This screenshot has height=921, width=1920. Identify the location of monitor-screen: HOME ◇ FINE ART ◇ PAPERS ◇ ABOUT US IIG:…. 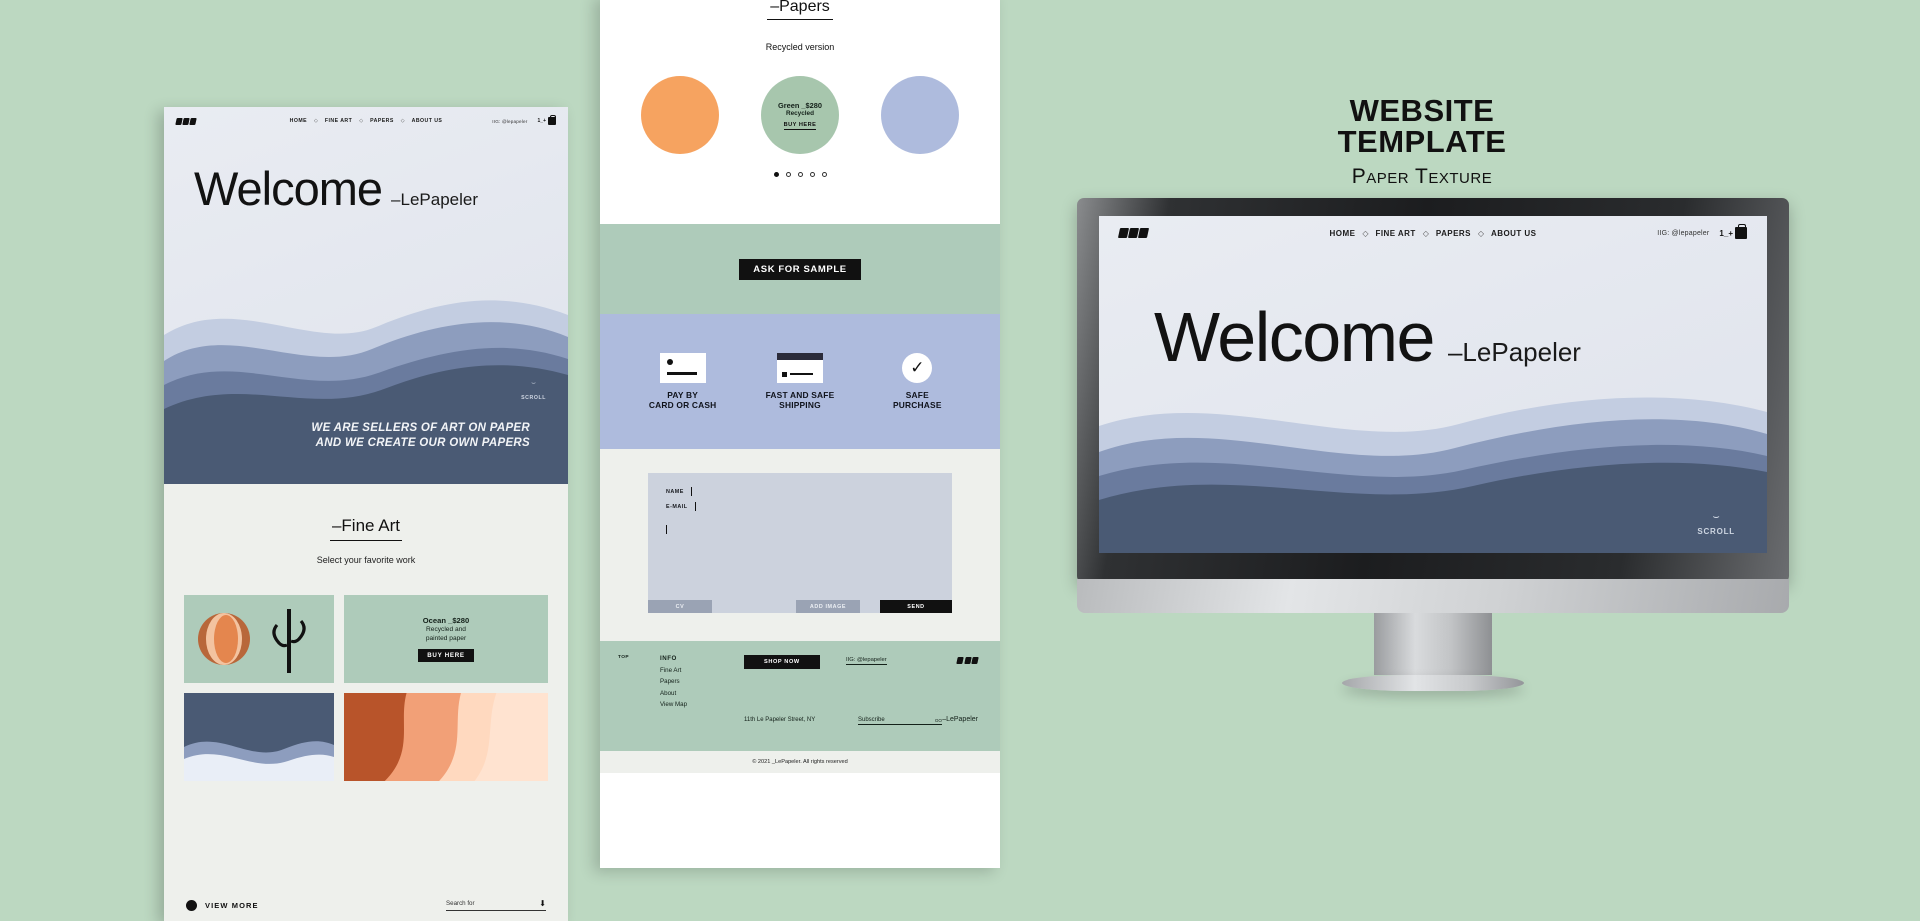
(1433, 384).